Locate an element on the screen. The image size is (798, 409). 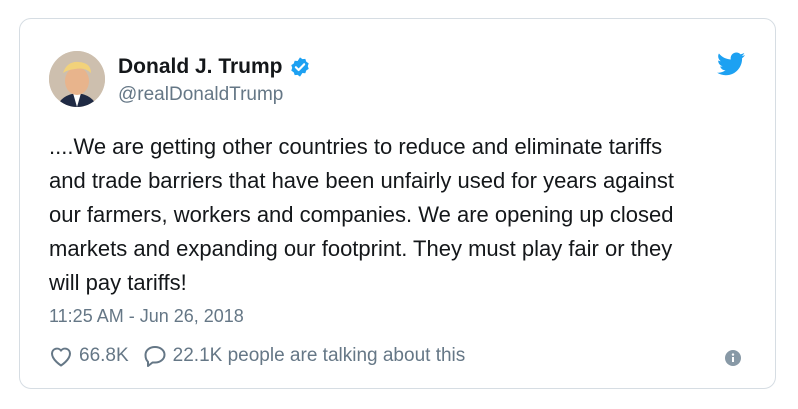
heart-icon is located at coordinates (61, 356).